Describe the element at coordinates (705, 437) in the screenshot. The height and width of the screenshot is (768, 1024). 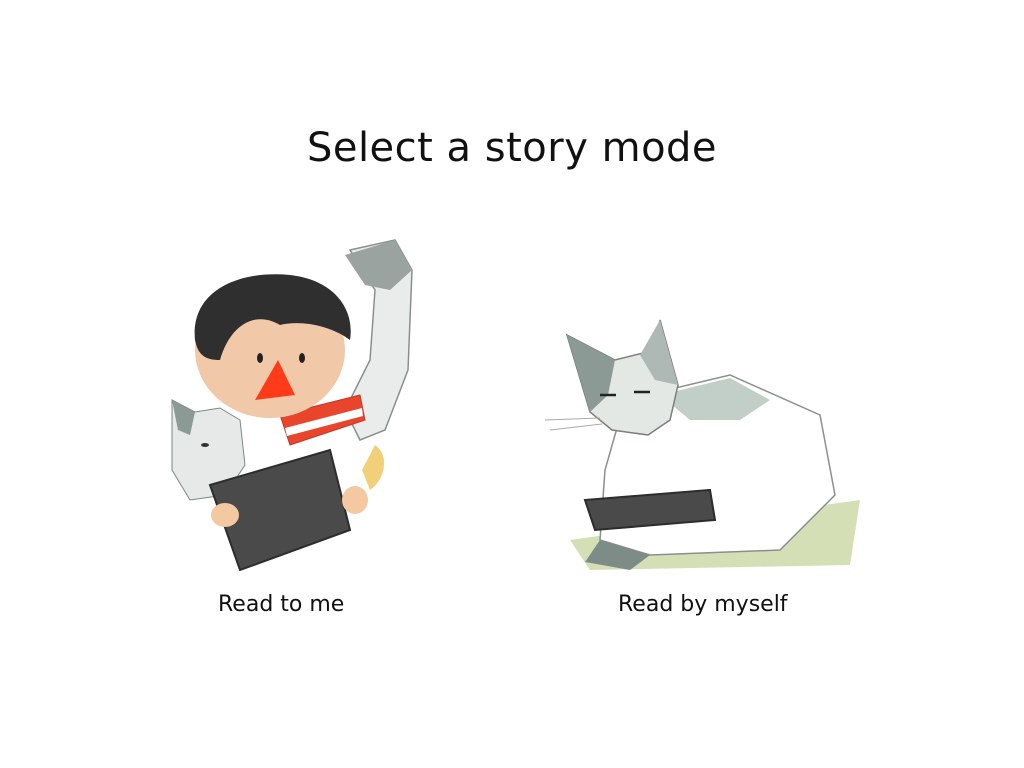
I see `cat-tablet-illustration` at that location.